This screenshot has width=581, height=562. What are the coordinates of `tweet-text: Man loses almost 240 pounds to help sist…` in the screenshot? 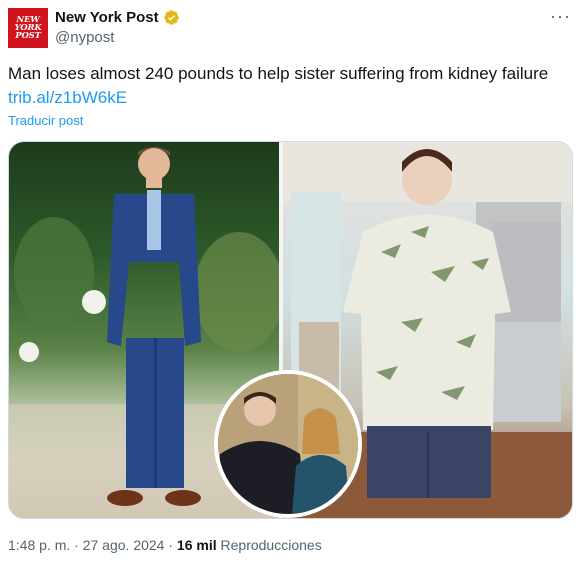 It's located at (278, 73).